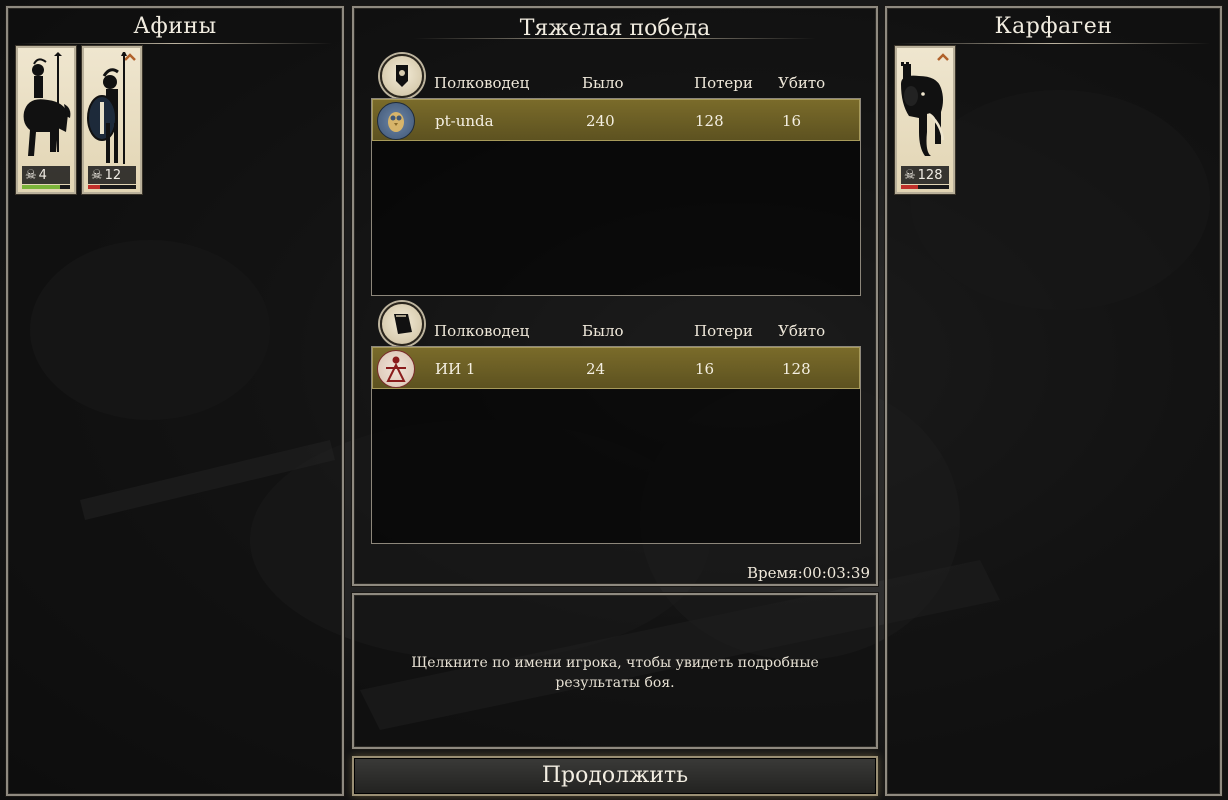  I want to click on unit-count: ☠ 128, so click(925, 175).